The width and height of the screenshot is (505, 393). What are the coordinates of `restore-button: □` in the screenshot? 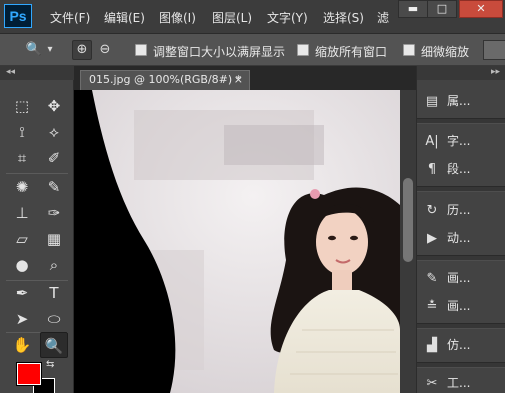 It's located at (442, 9).